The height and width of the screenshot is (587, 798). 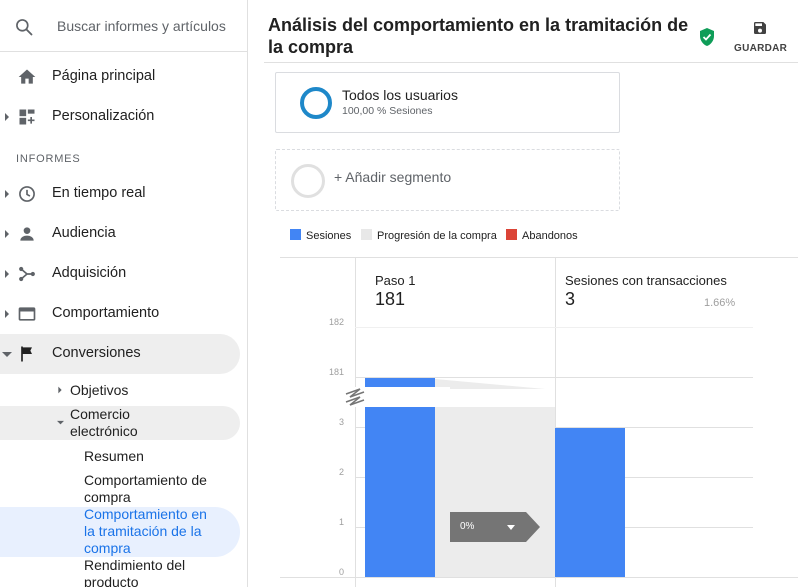 What do you see at coordinates (120, 234) in the screenshot?
I see `sidebar-item-audience: Audiencia` at bounding box center [120, 234].